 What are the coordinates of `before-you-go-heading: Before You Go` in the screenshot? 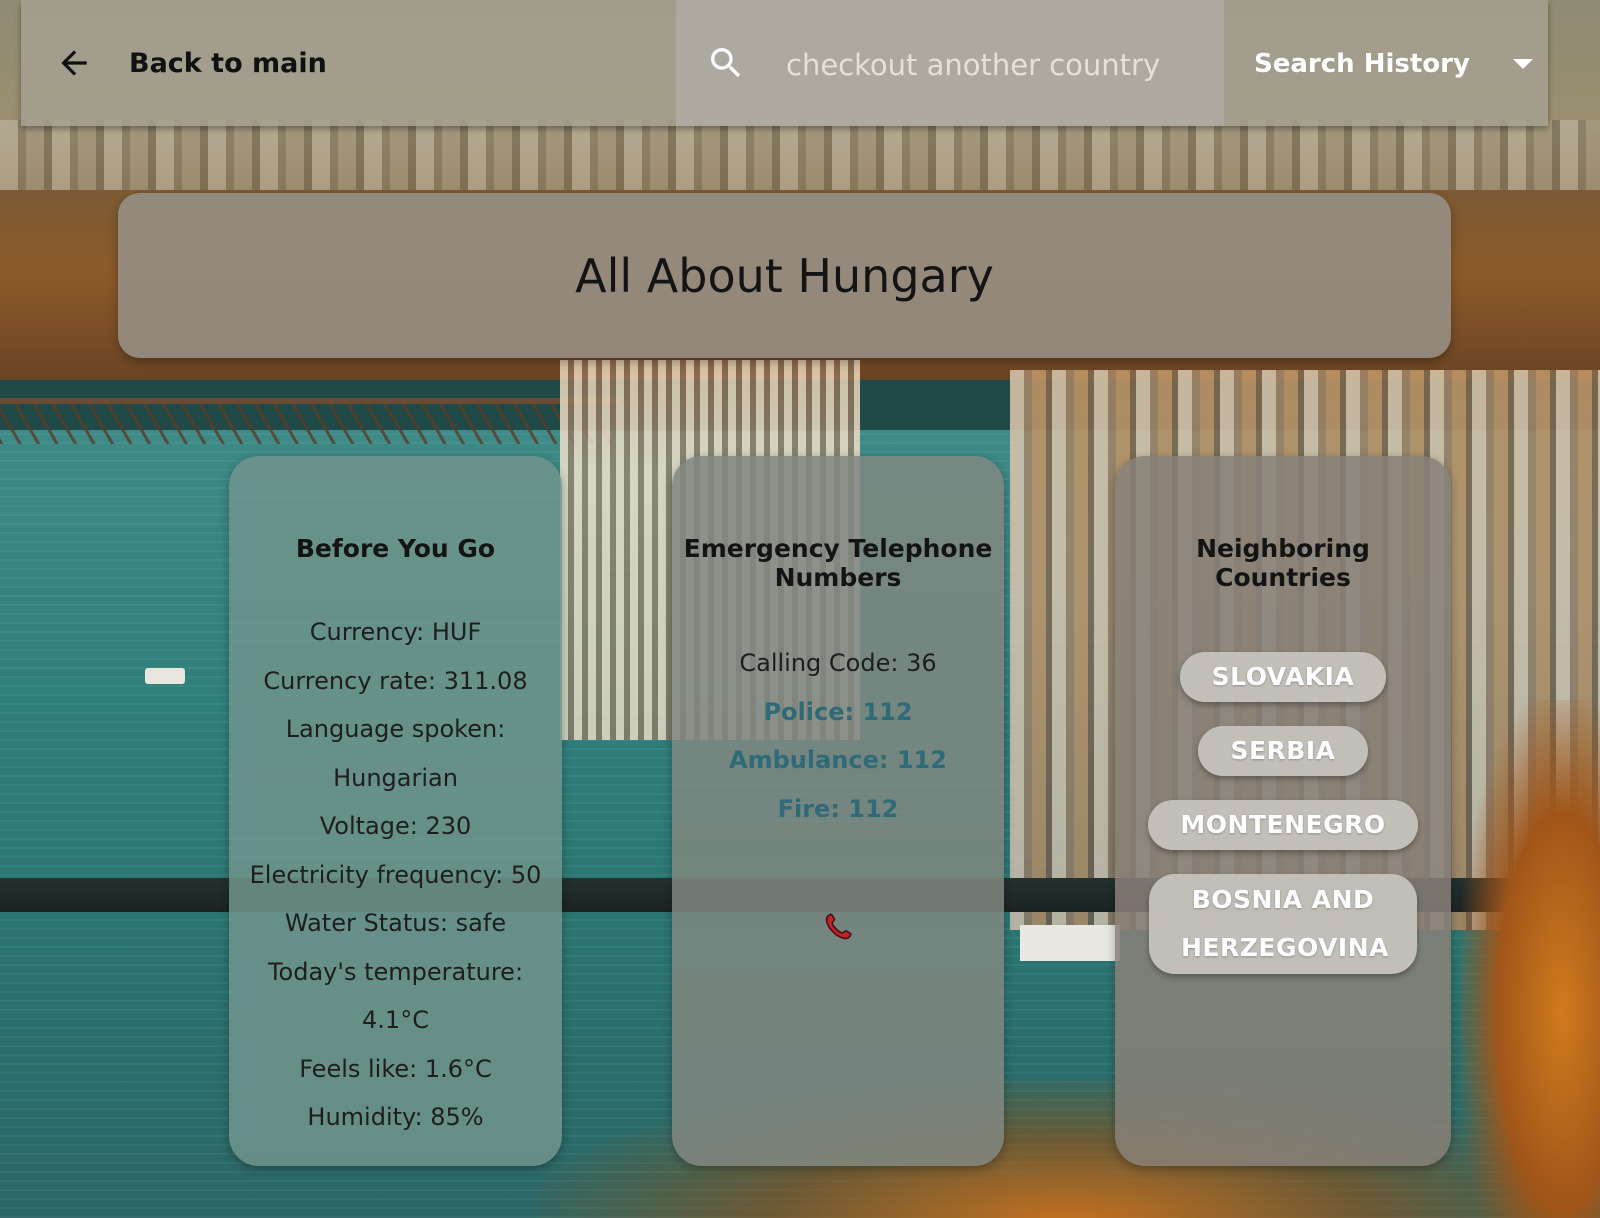 It's located at (395, 548).